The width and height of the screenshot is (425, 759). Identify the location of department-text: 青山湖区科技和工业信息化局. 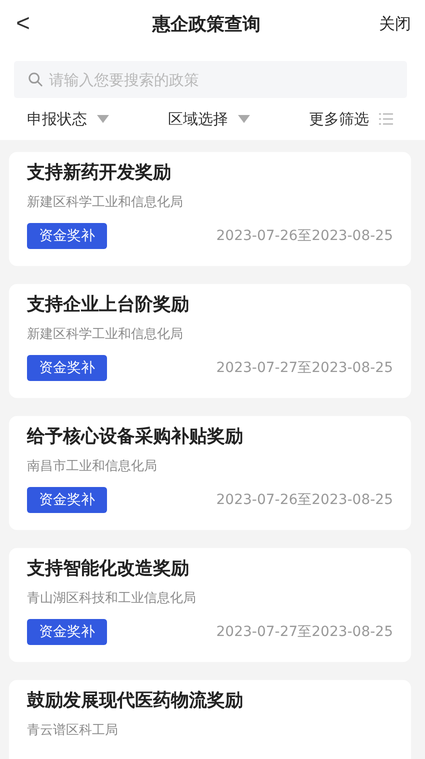
(112, 598).